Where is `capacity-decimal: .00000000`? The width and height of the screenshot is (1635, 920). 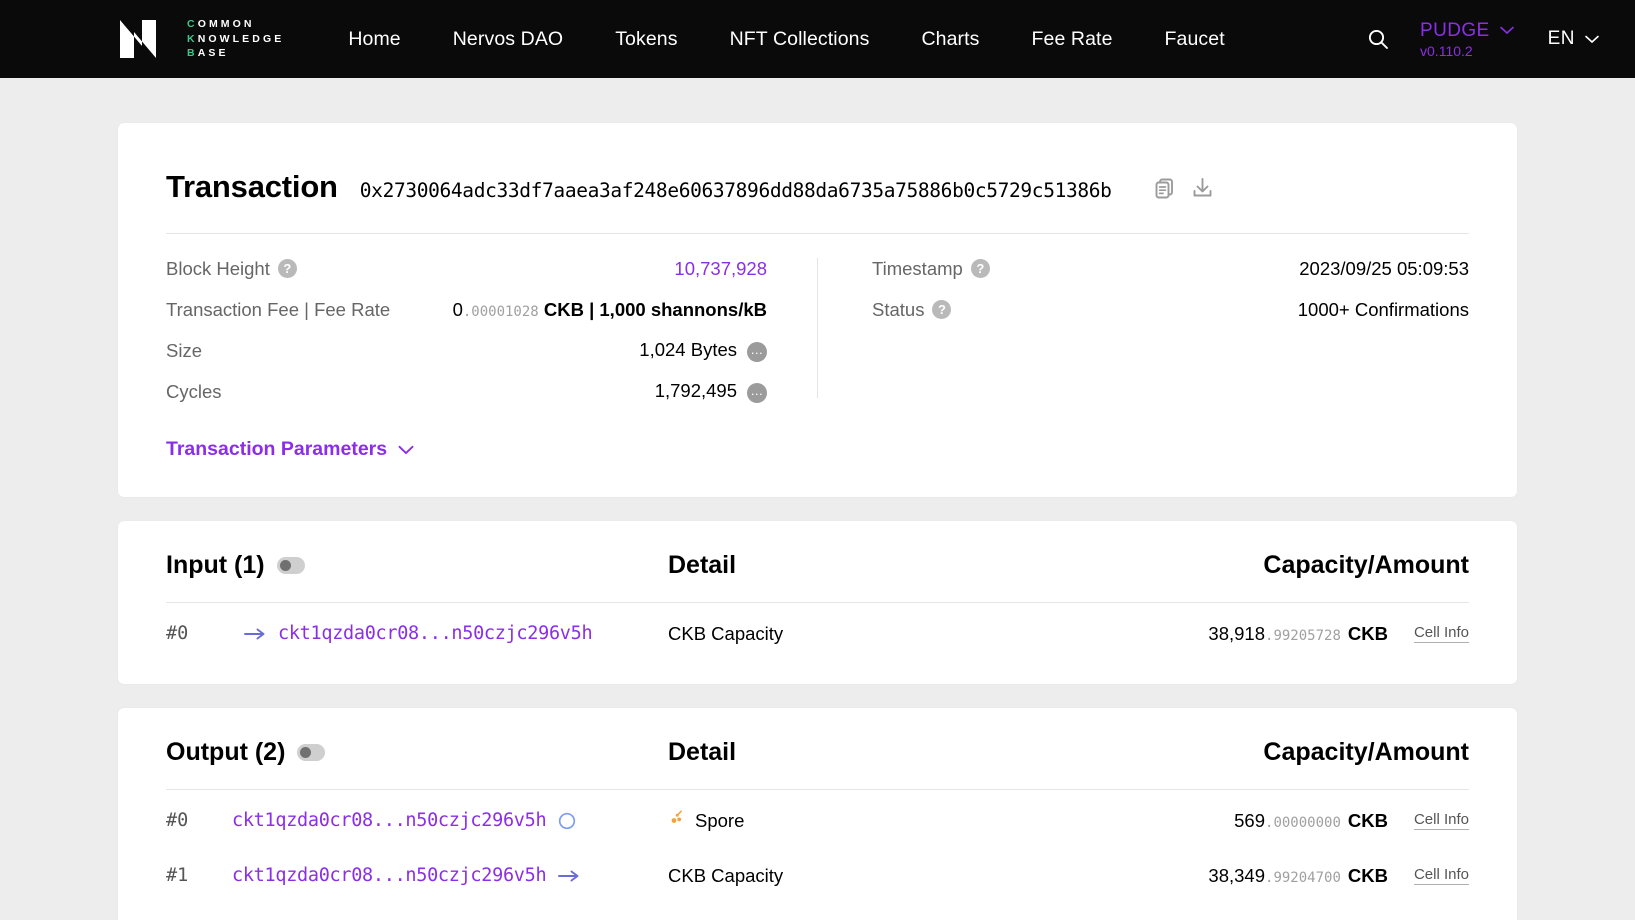 capacity-decimal: .00000000 is located at coordinates (1303, 822).